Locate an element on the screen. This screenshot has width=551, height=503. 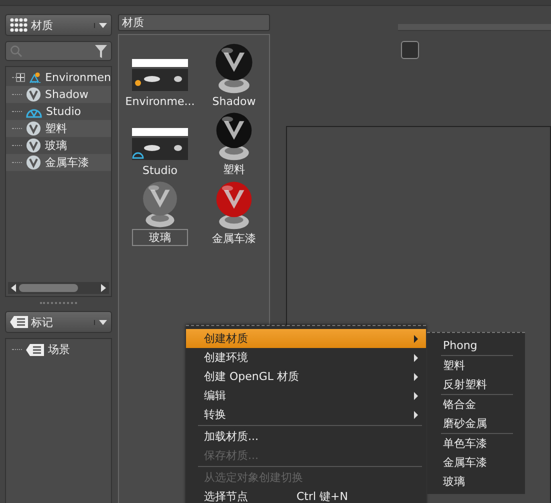
tree-item: Environmen is located at coordinates (78, 77).